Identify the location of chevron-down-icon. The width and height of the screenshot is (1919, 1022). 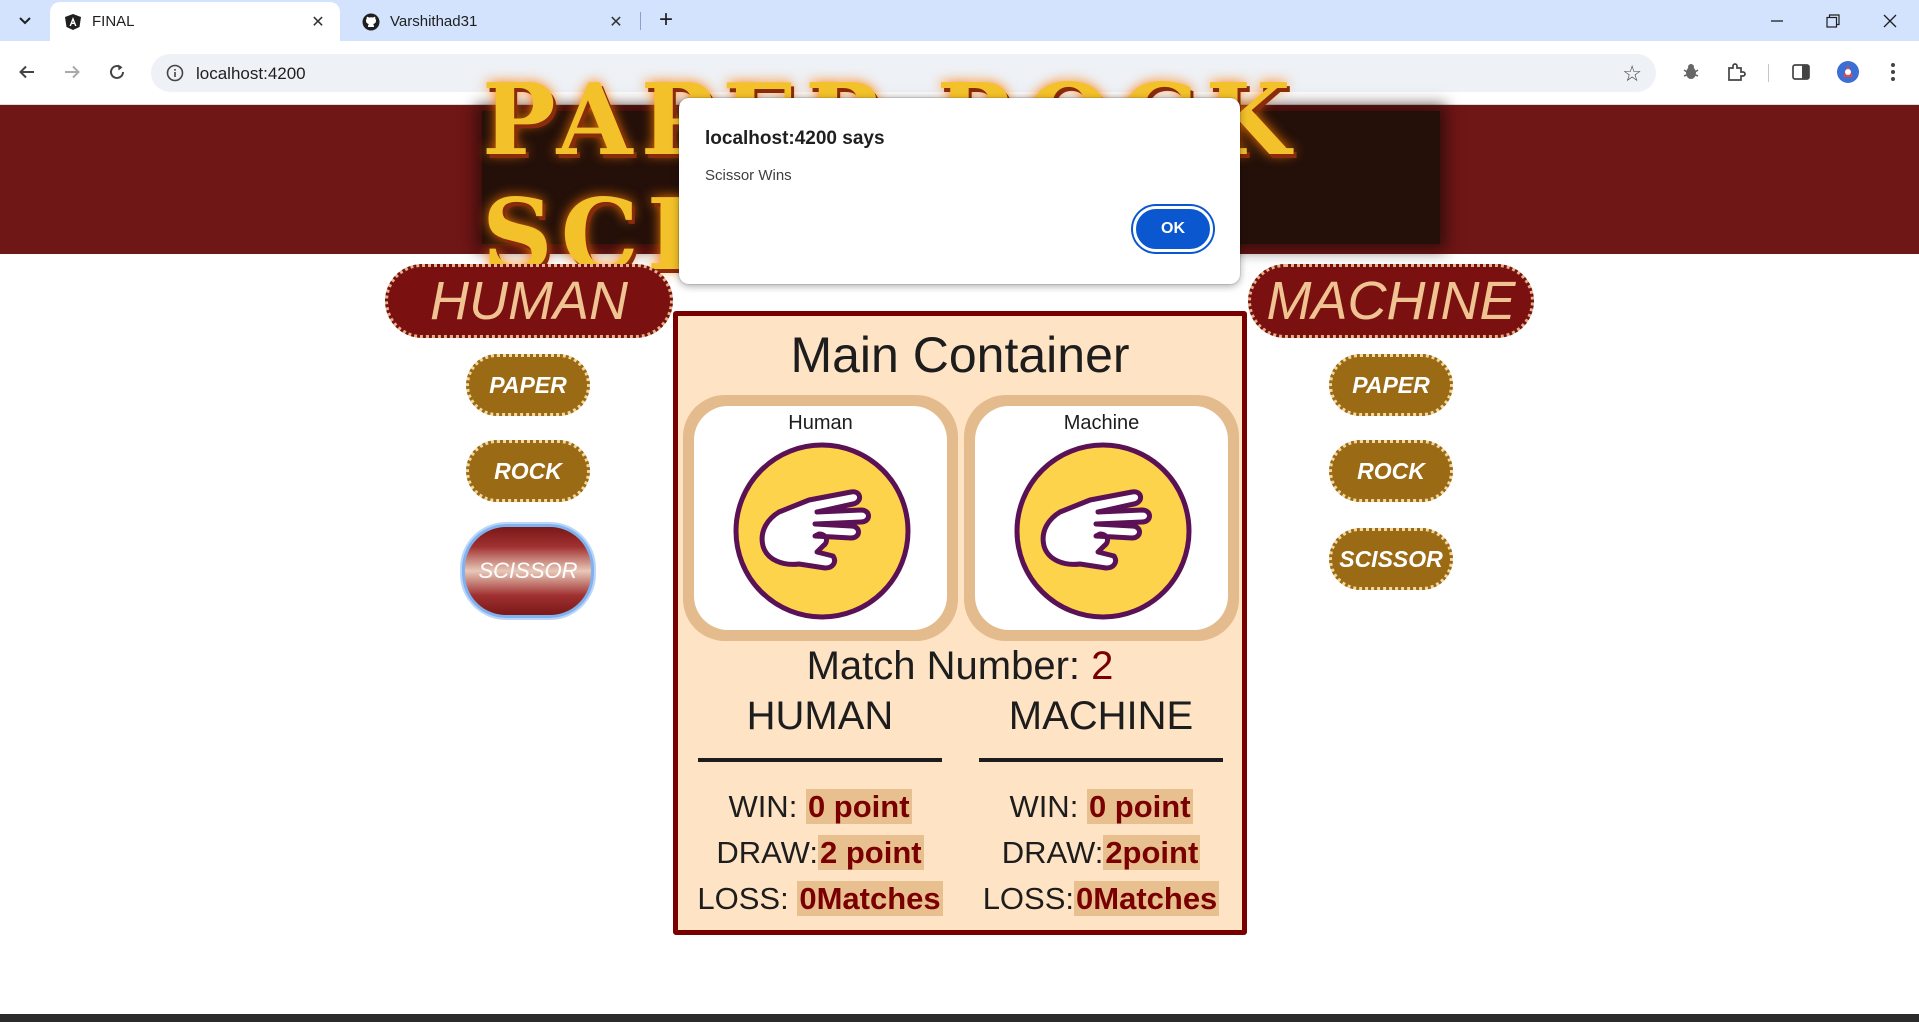
(25, 21).